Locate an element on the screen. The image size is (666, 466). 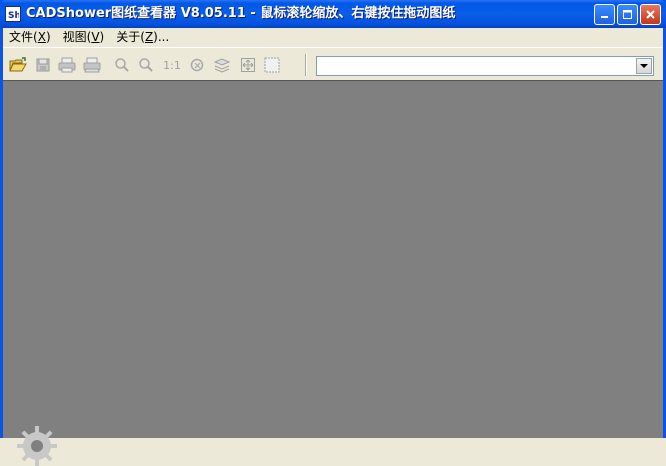
layers-icon is located at coordinates (222, 65).